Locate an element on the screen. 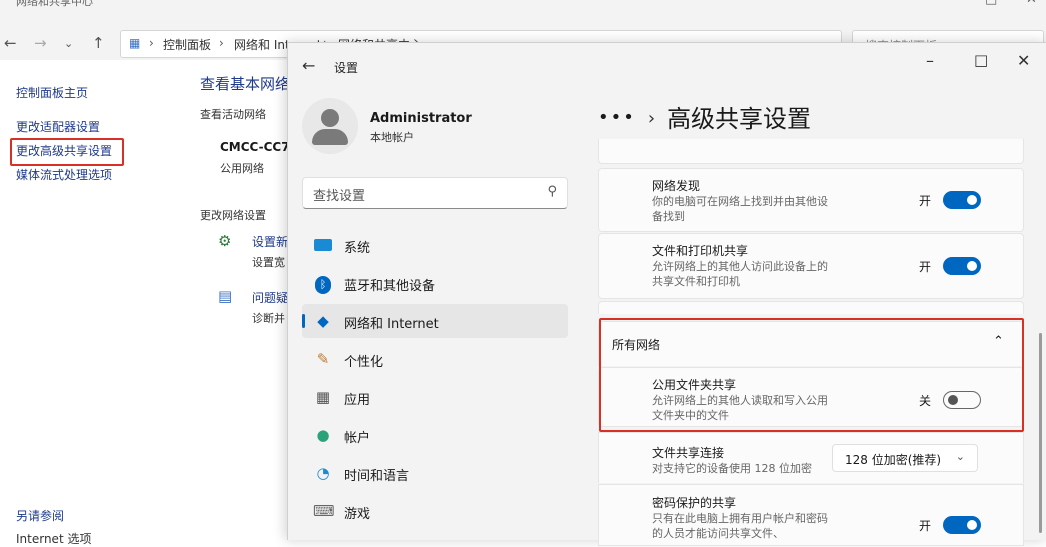 This screenshot has height=547, width=1046. printer-sharing-toggle is located at coordinates (962, 266).